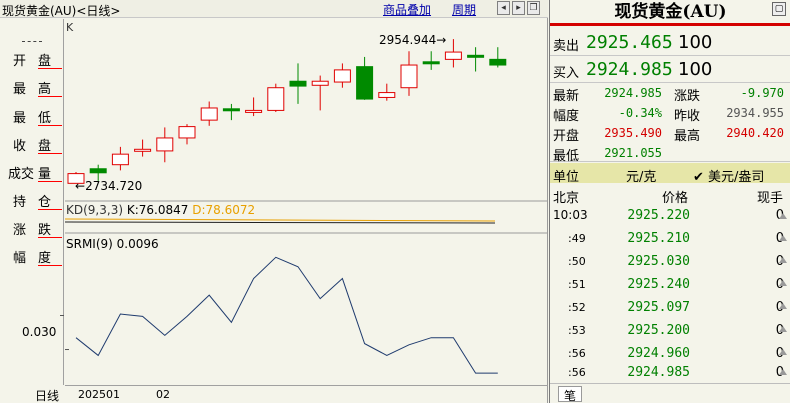  What do you see at coordinates (112, 244) in the screenshot?
I see `srmi-indicator-label: SRMI(9) 0.0096` at bounding box center [112, 244].